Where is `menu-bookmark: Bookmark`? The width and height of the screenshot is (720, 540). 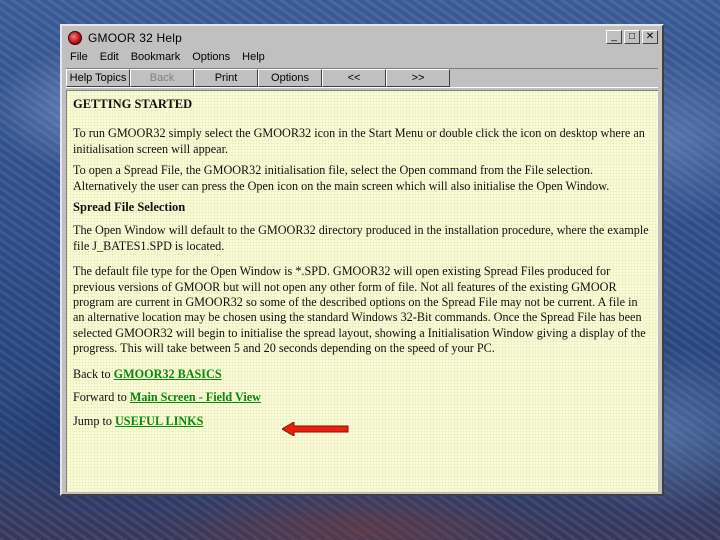 menu-bookmark: Bookmark is located at coordinates (156, 57).